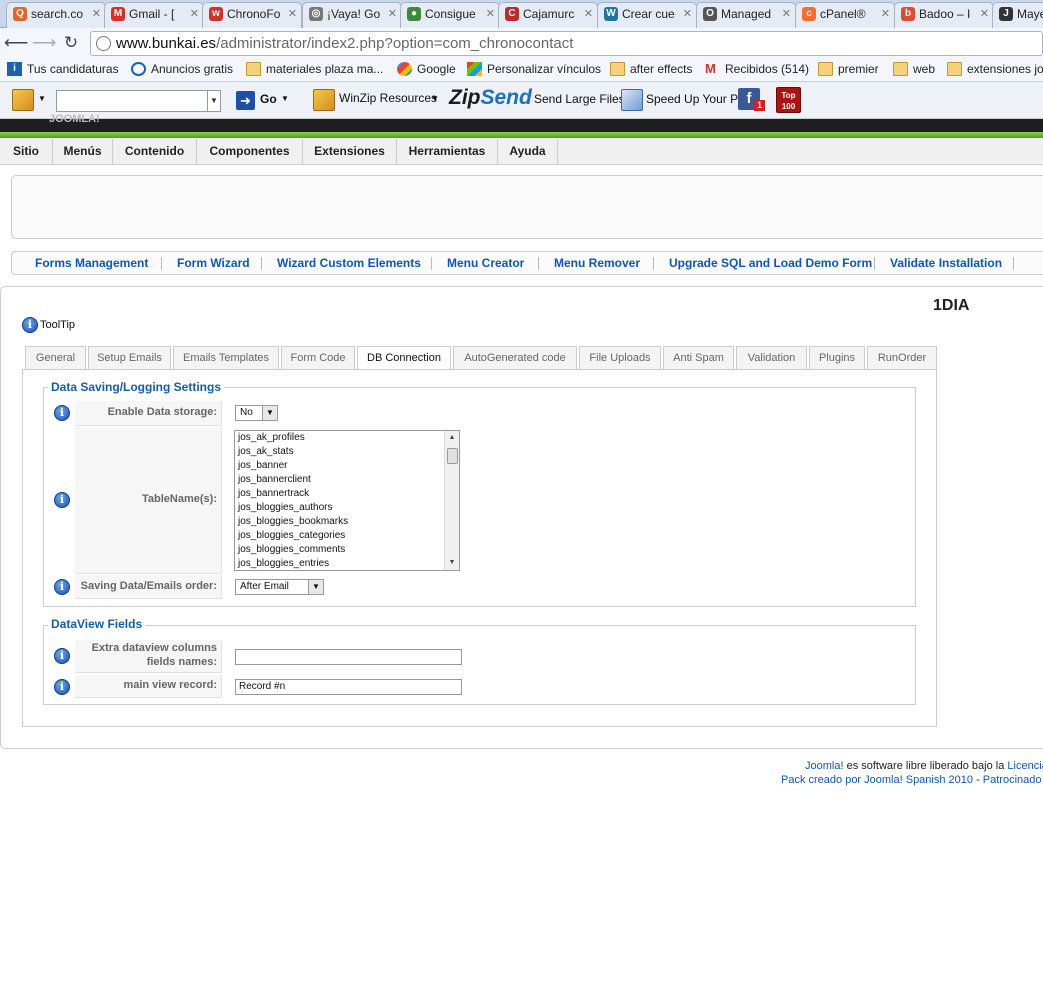  Describe the element at coordinates (26, 152) in the screenshot. I see `menu-item-sitio: Sitio` at that location.